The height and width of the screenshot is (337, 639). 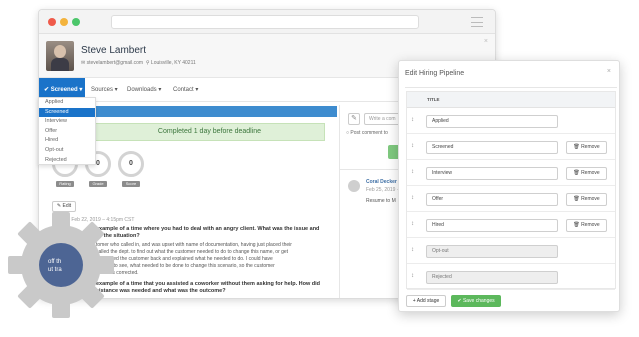 What do you see at coordinates (492, 147) in the screenshot?
I see `stage-title-input: Screened` at bounding box center [492, 147].